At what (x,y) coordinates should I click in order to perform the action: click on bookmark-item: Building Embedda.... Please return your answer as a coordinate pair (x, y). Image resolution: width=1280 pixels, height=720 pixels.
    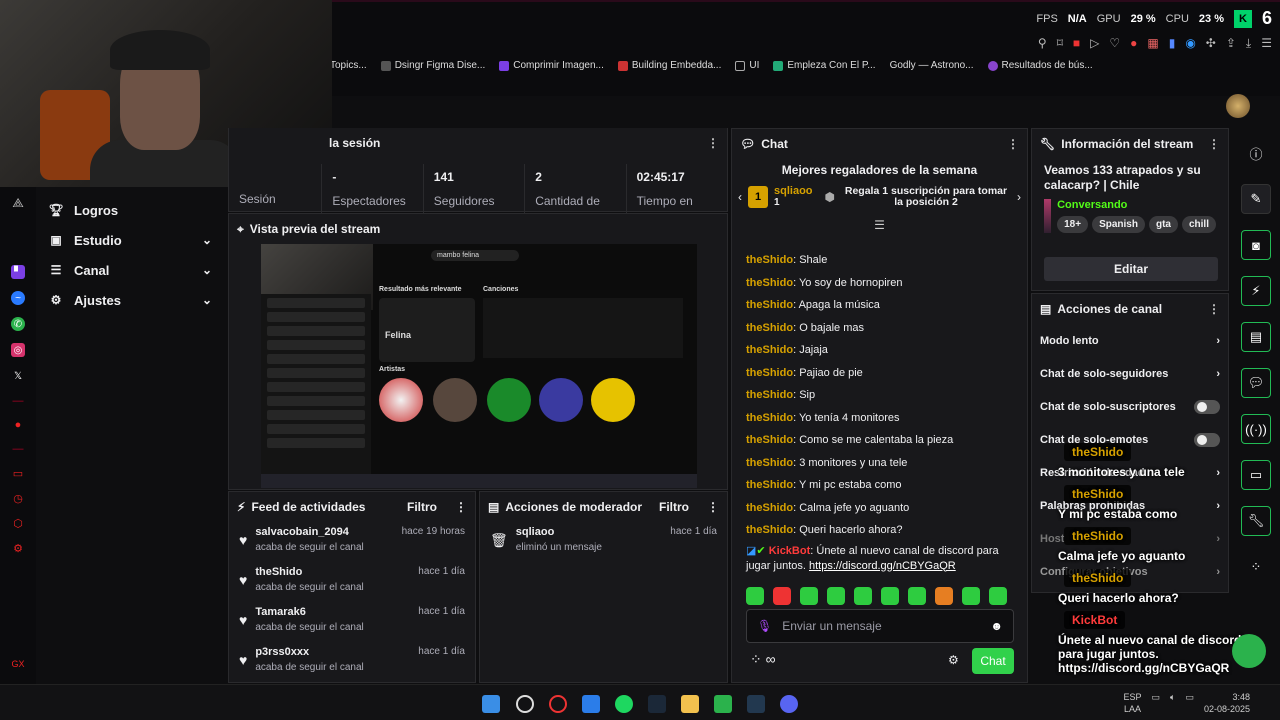
    Looking at the image, I should click on (669, 65).